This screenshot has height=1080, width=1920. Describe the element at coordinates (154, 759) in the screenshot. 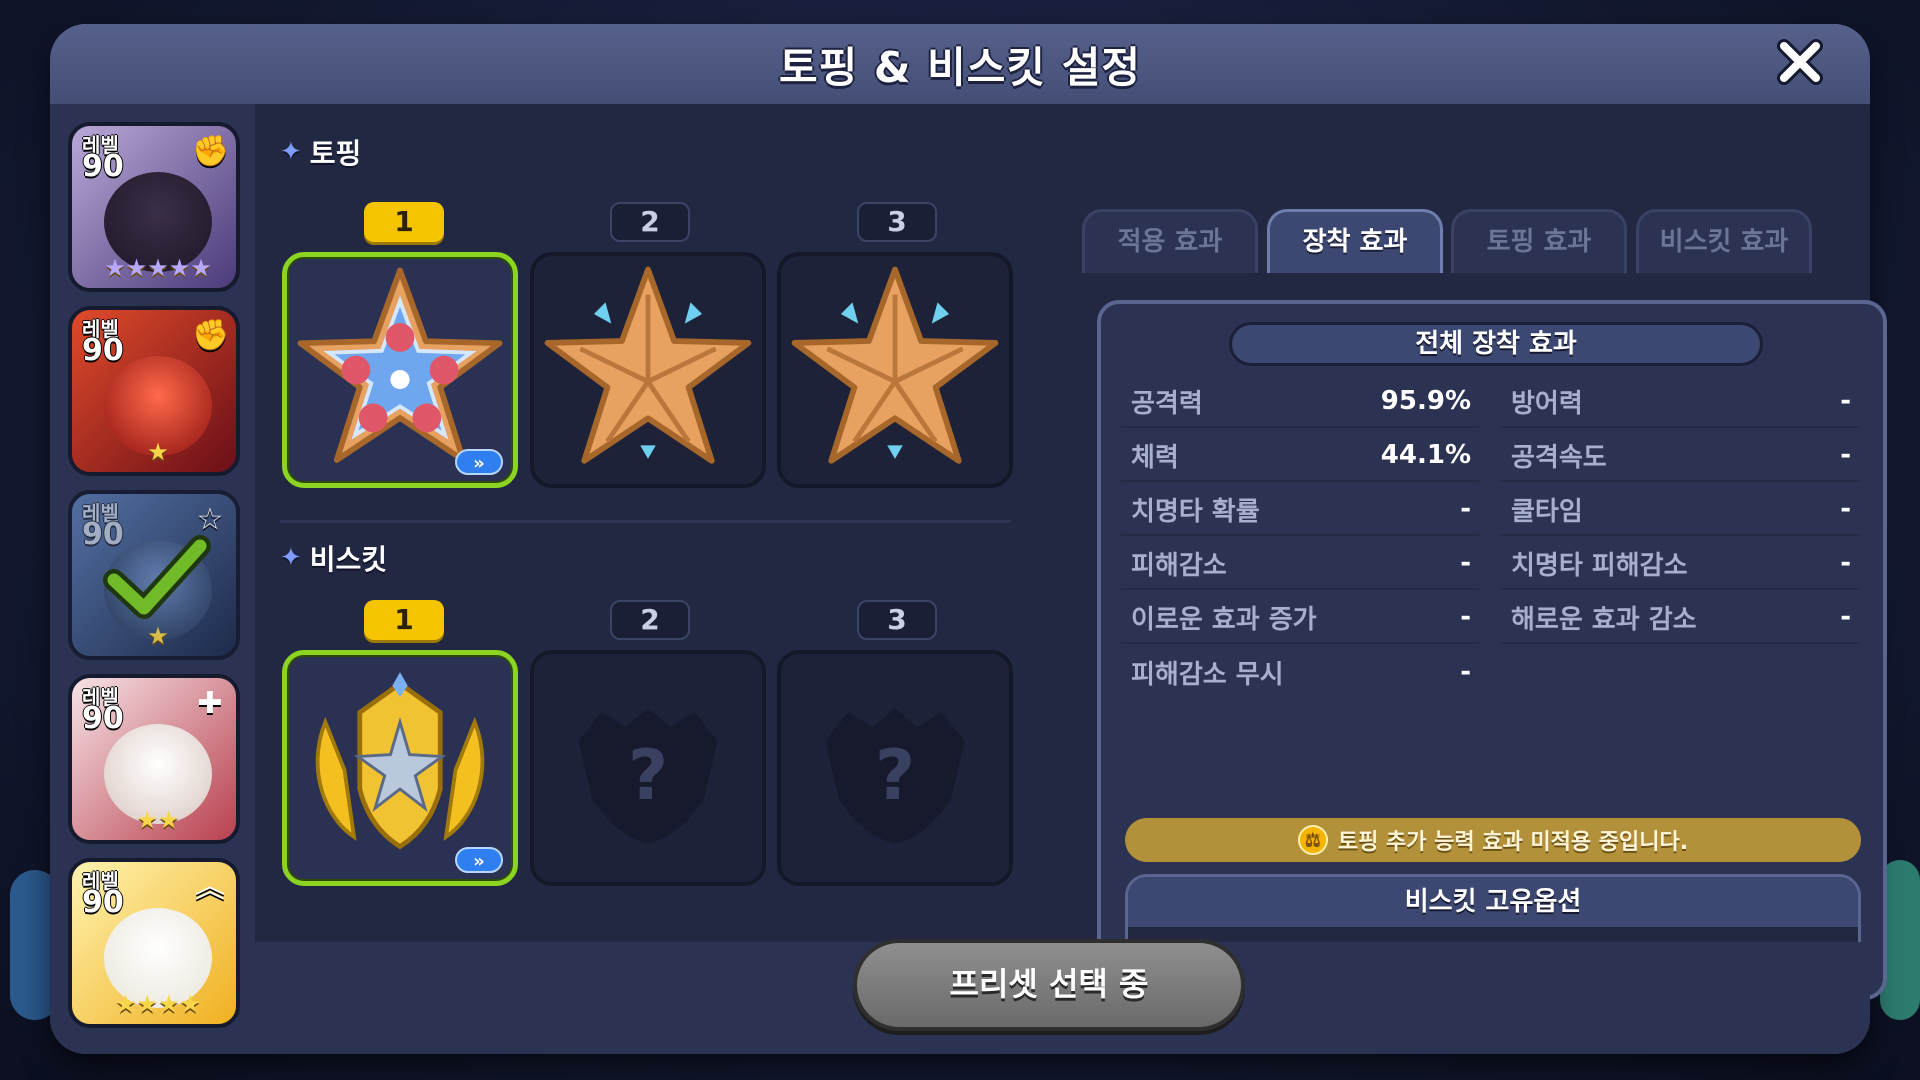

I see `cookie-card-4: 레벨 90 ✚ ★★` at that location.